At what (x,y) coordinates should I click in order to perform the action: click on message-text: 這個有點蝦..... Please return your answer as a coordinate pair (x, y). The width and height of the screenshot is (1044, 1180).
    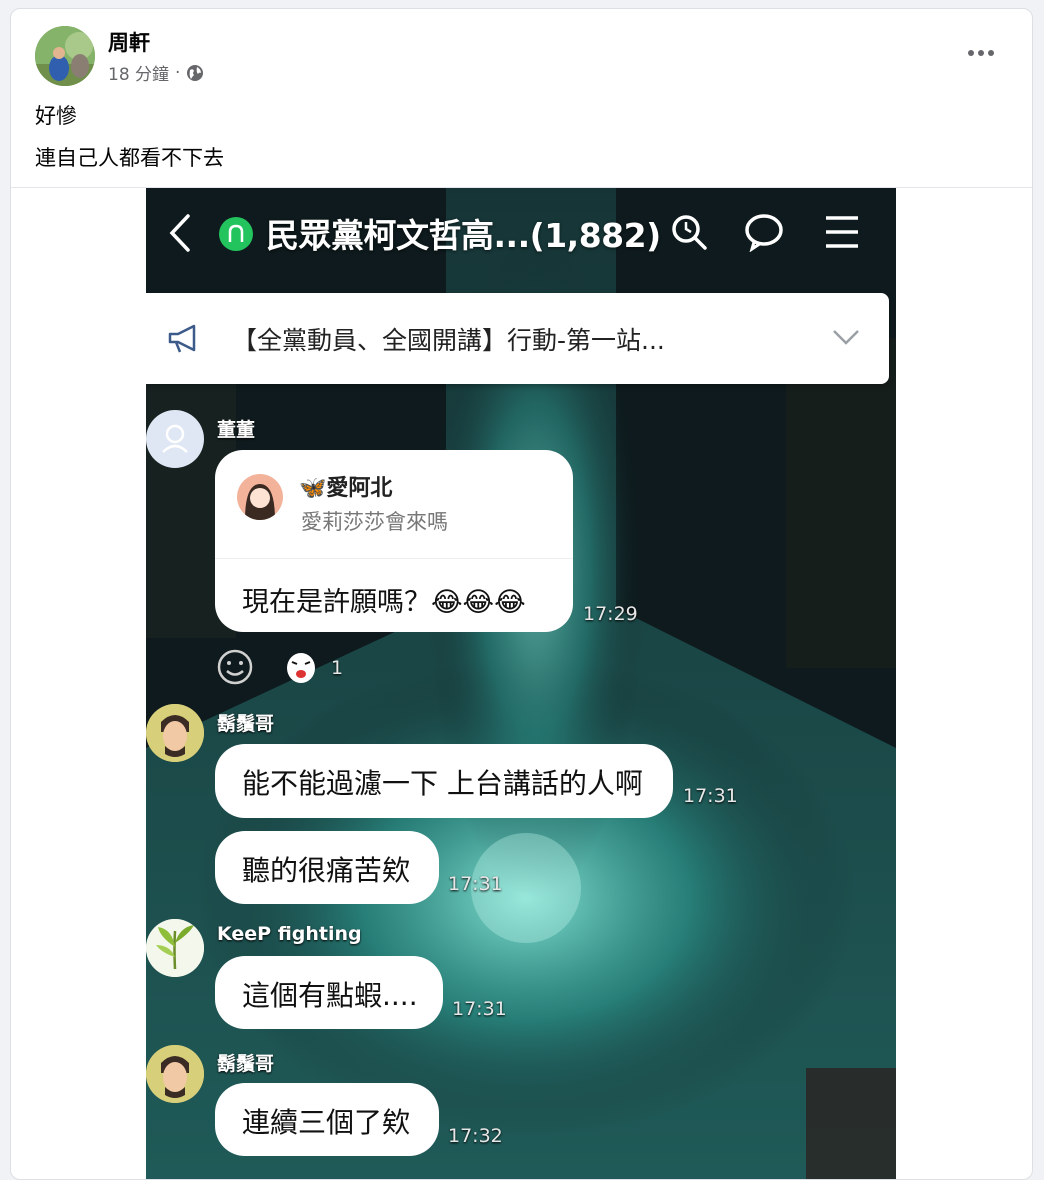
    Looking at the image, I should click on (330, 995).